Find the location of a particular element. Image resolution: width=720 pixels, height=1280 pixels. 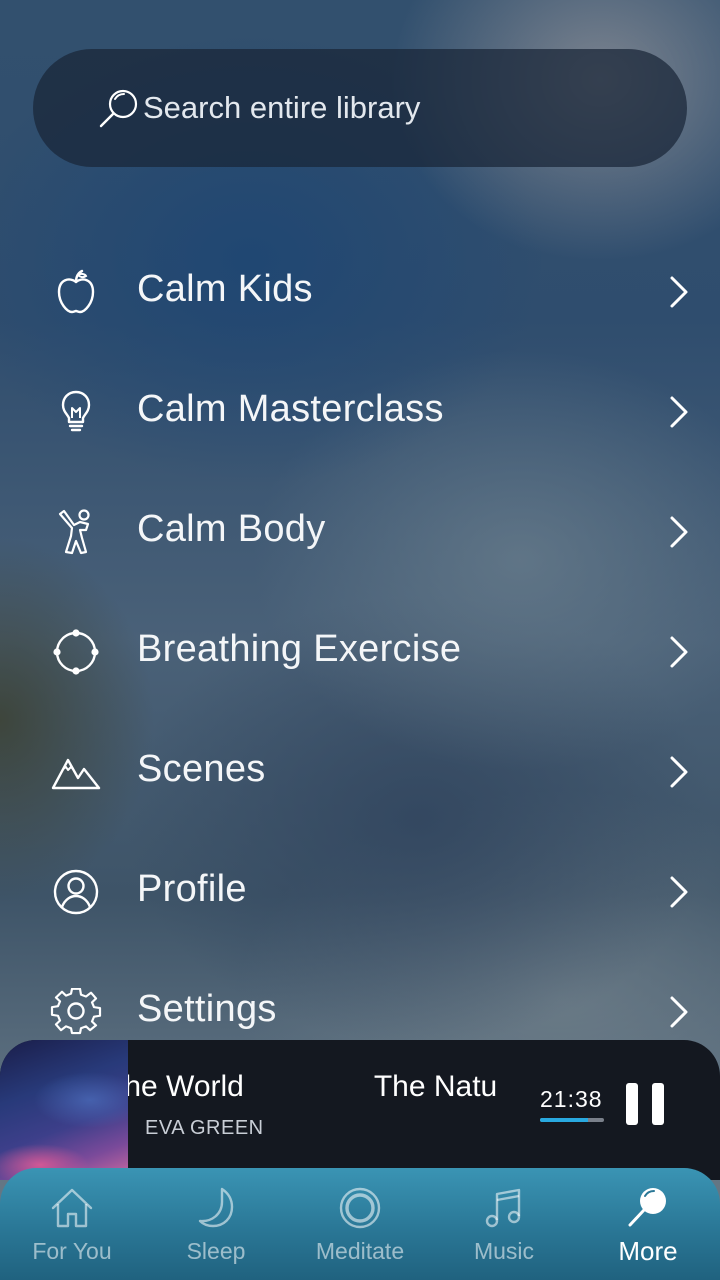

tab-sleep: Sleep is located at coordinates (216, 1224).